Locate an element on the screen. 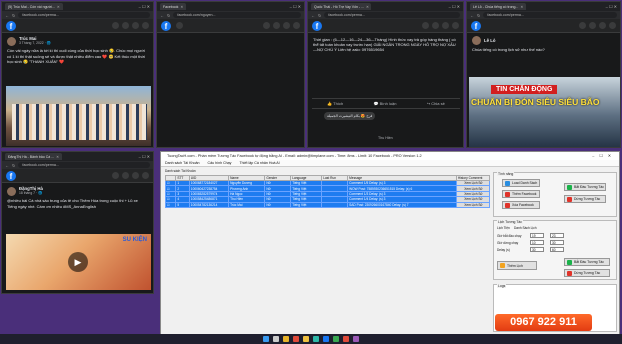 This screenshot has width=622, height=344. end-hour-input: 10 is located at coordinates (537, 242).